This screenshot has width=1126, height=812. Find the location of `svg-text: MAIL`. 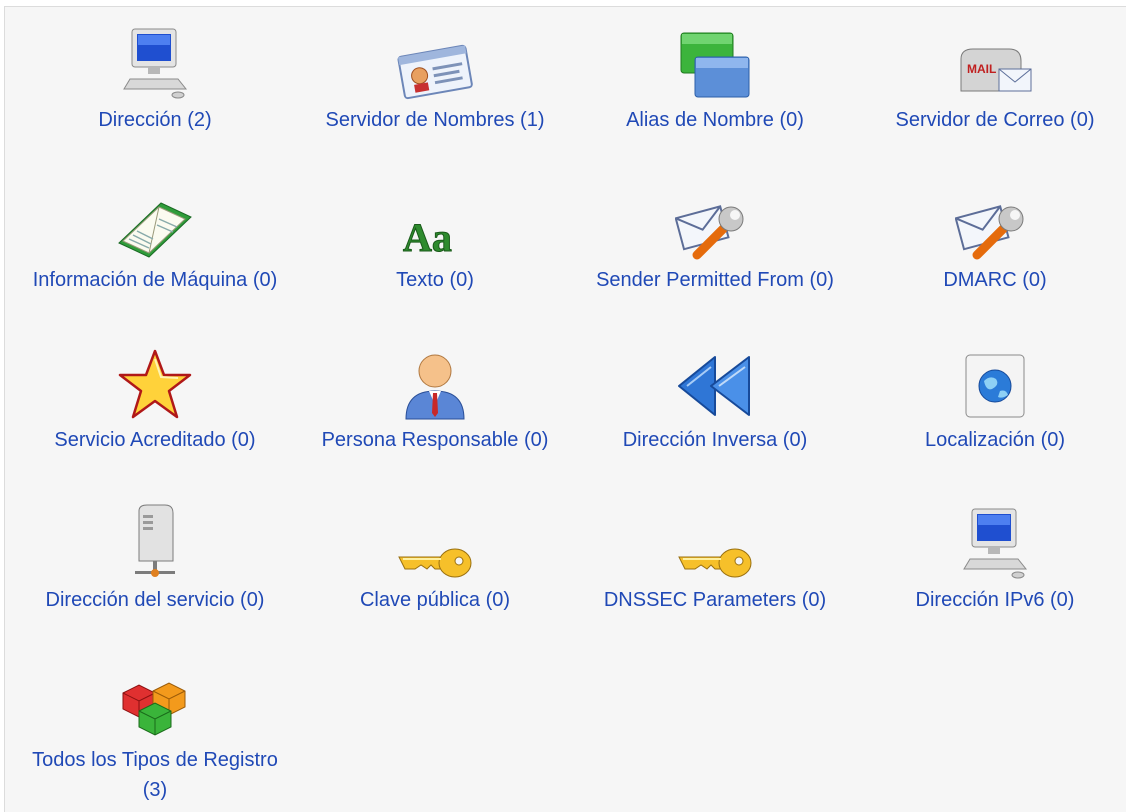

svg-text: MAIL is located at coordinates (981, 69).